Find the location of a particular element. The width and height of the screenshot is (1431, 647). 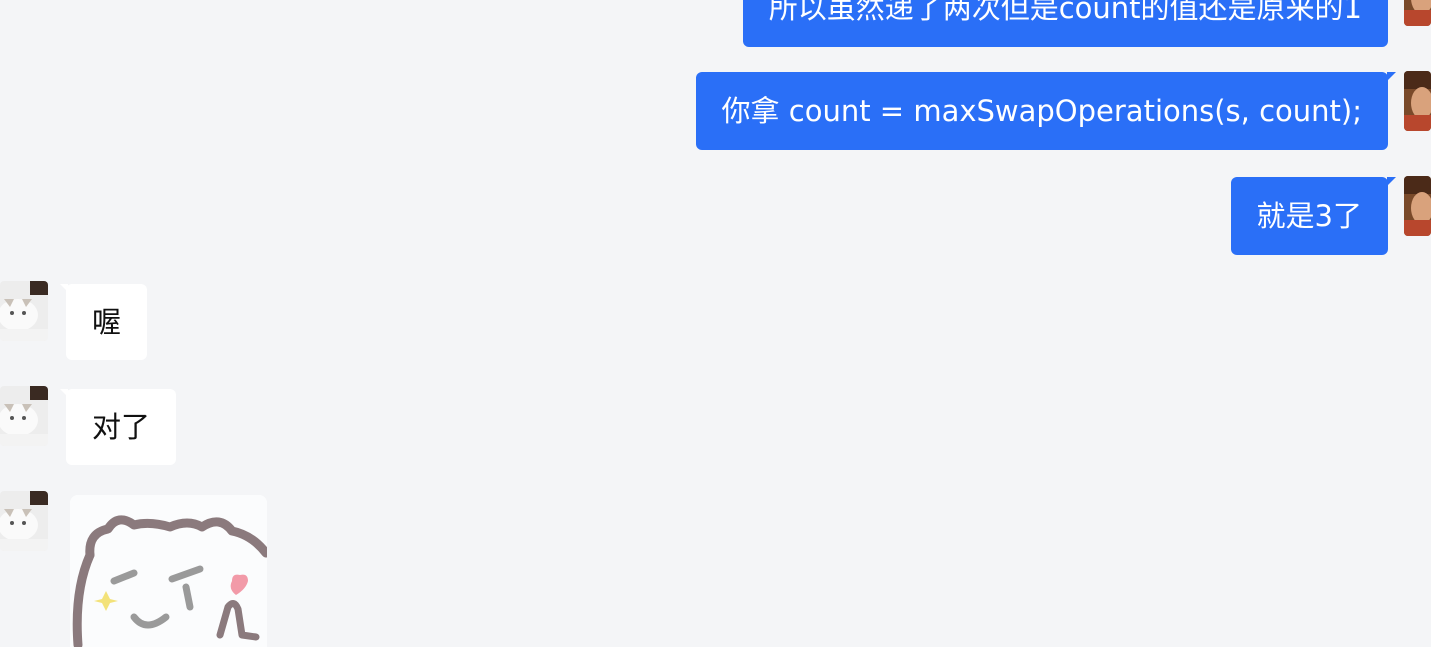

bear-sticker-message is located at coordinates (168, 571).